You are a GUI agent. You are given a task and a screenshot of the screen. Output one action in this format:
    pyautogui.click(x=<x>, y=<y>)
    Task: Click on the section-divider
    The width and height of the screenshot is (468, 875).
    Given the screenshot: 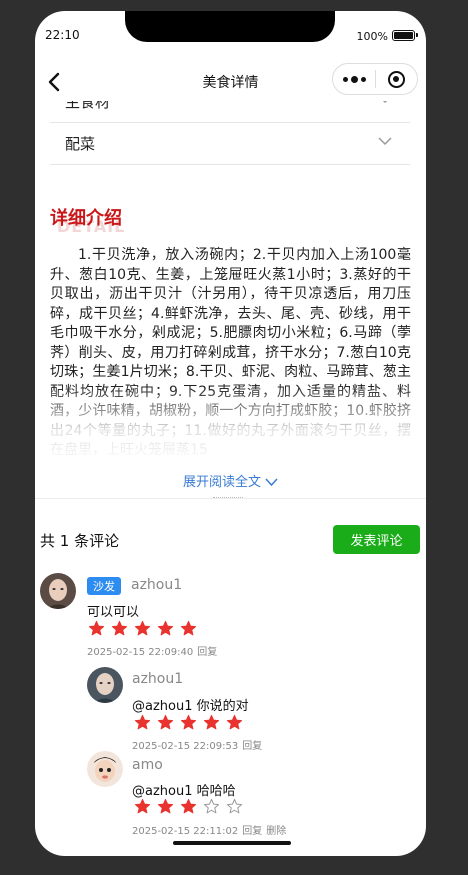 What is the action you would take?
    pyautogui.click(x=230, y=498)
    